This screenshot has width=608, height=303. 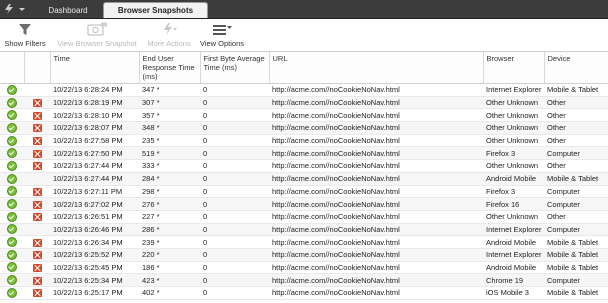 I want to click on end-user-response-cell: 307 *, so click(x=169, y=103).